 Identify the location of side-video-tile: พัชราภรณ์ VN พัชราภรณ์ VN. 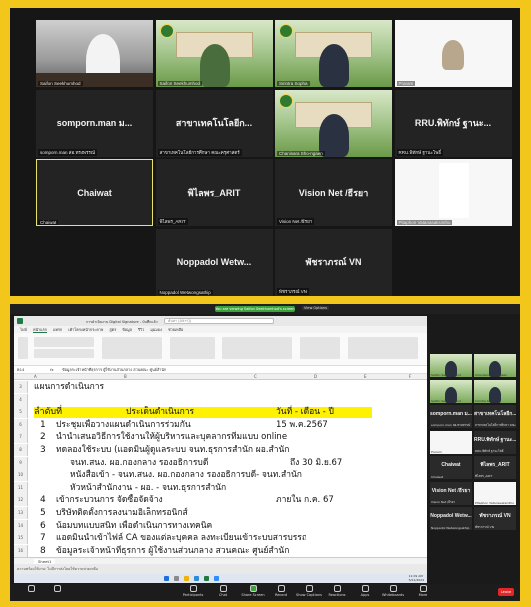
(495, 518).